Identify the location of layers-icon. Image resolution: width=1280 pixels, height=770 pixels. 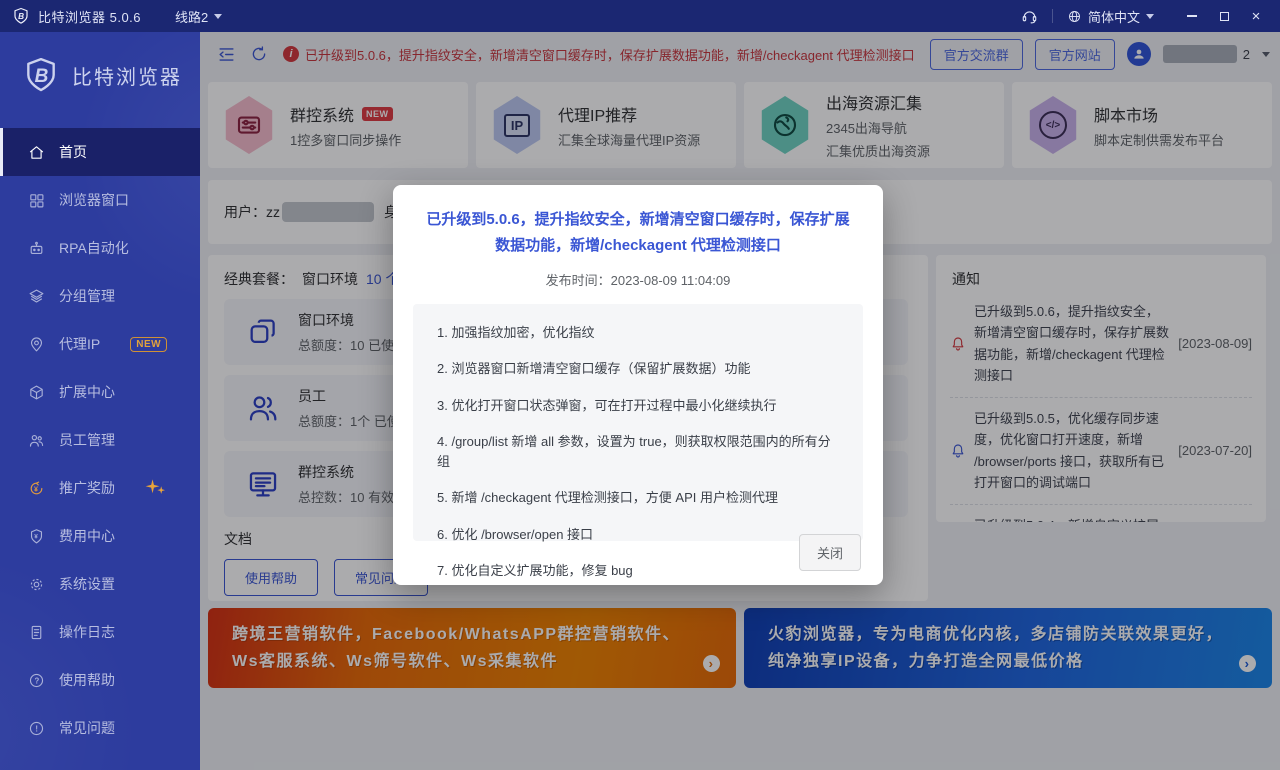
(36, 296).